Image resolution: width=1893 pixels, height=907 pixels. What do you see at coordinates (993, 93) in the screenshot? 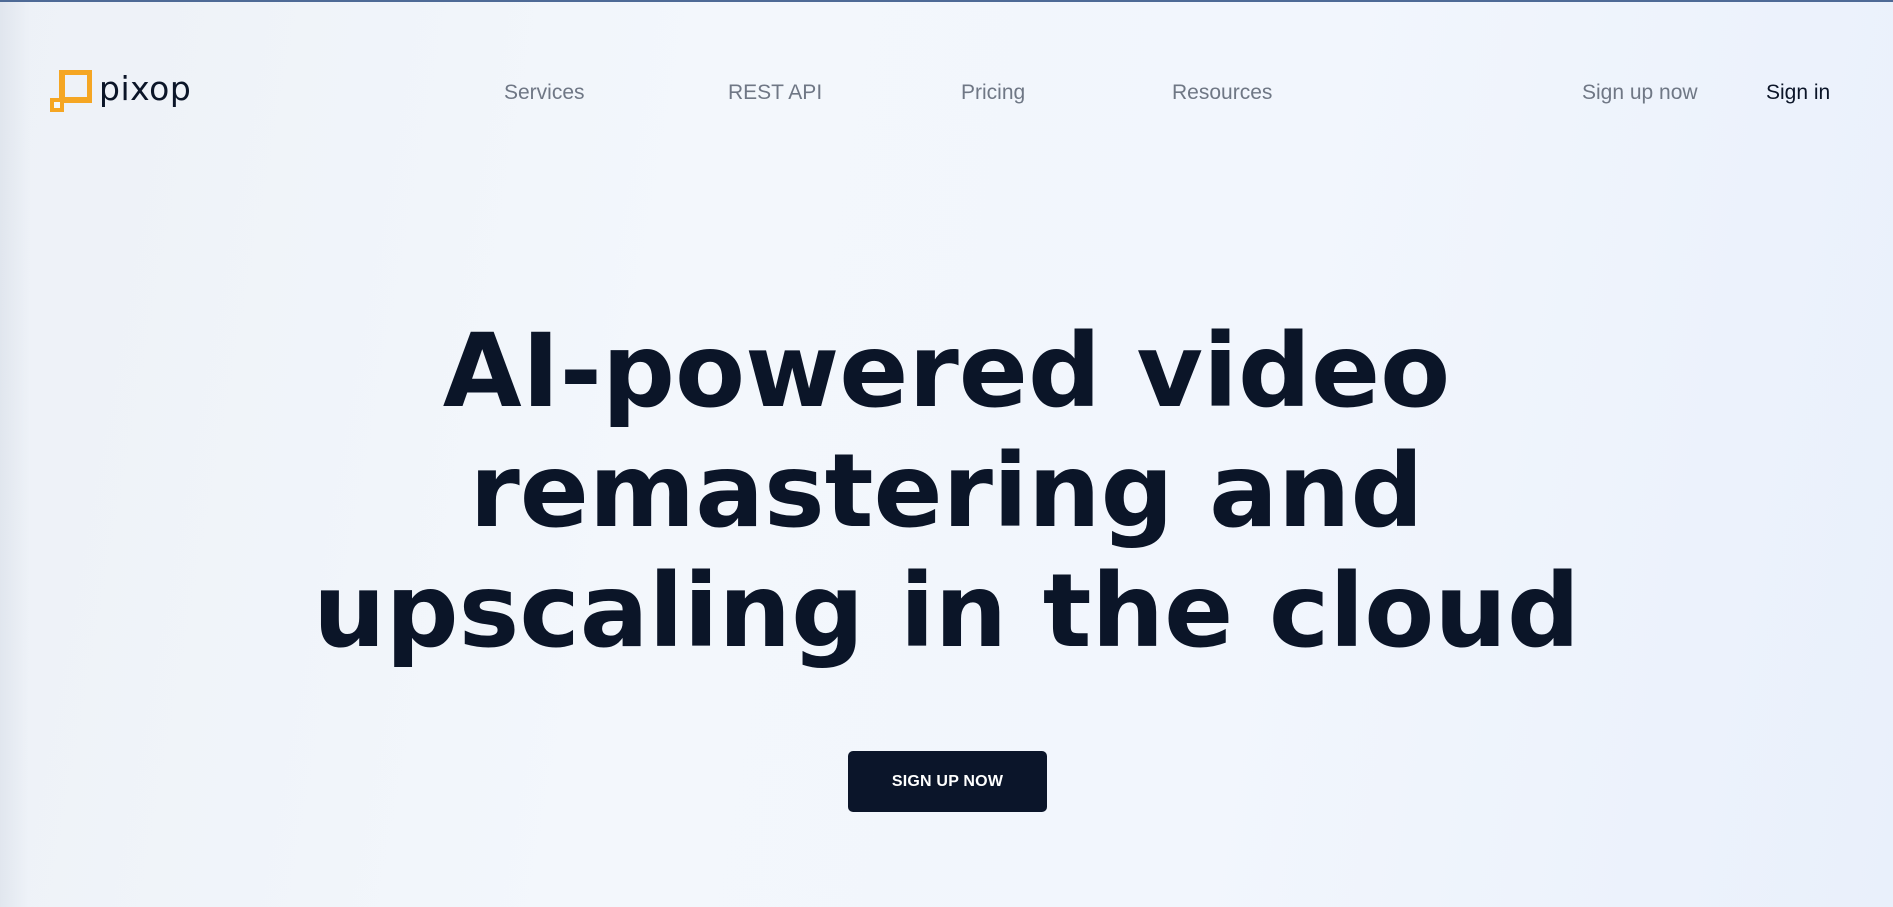
I see `nav-pricing: Pricing` at bounding box center [993, 93].